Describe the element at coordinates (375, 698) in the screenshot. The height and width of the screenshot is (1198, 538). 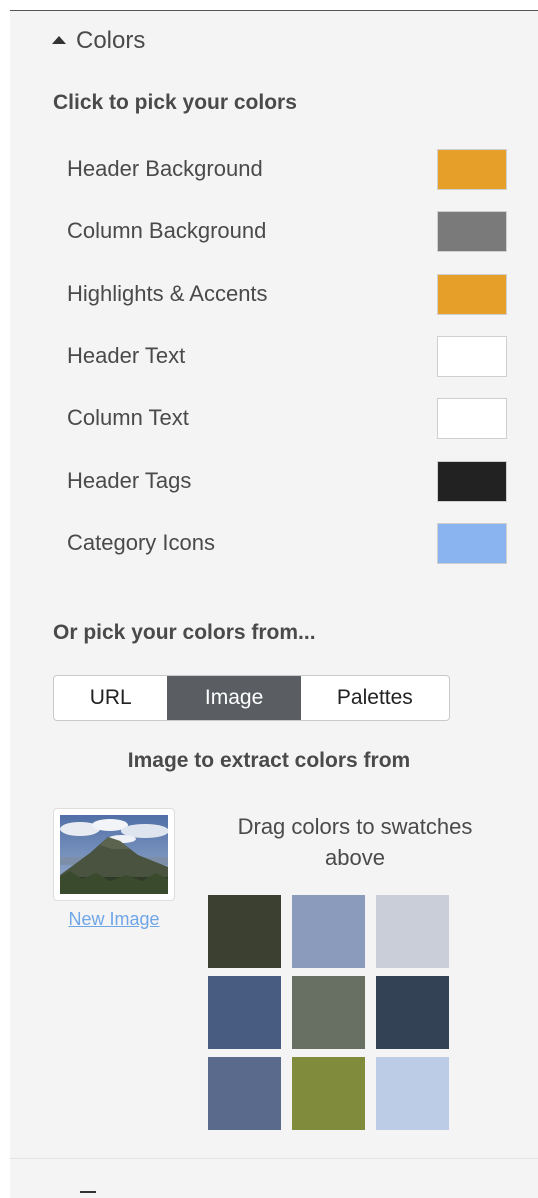
I see `tab-palettes: Palettes` at that location.